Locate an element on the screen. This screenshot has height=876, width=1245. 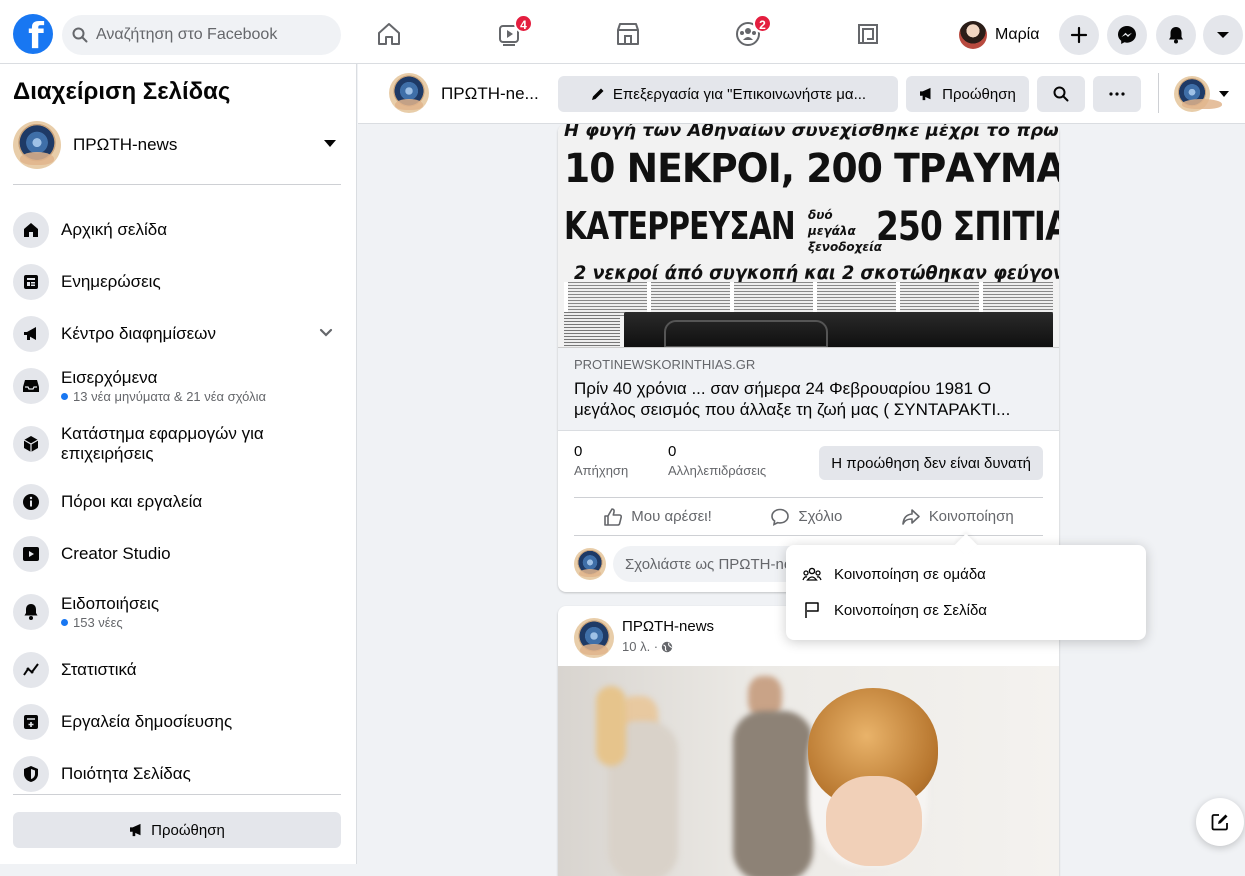
shop-icon is located at coordinates (628, 34).